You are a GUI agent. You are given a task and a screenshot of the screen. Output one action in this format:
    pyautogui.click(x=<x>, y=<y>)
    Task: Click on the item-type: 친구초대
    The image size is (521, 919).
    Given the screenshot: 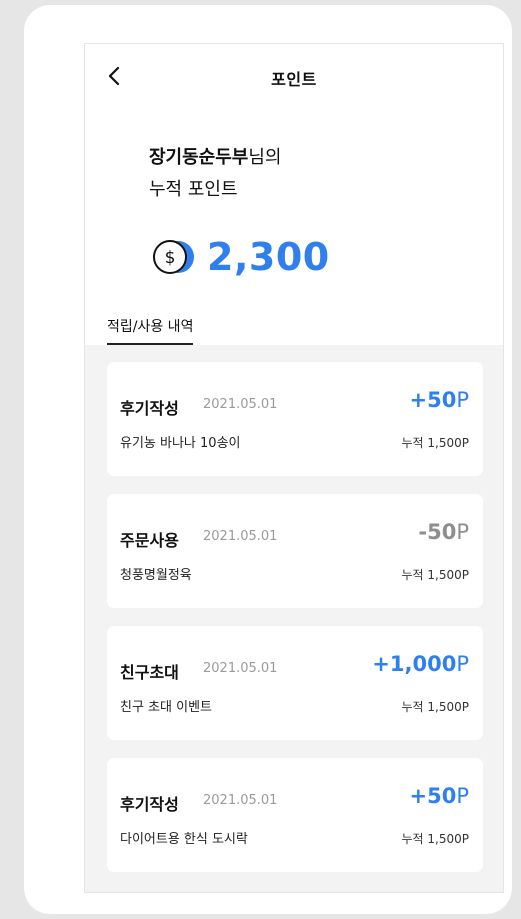 What is the action you would take?
    pyautogui.click(x=149, y=672)
    